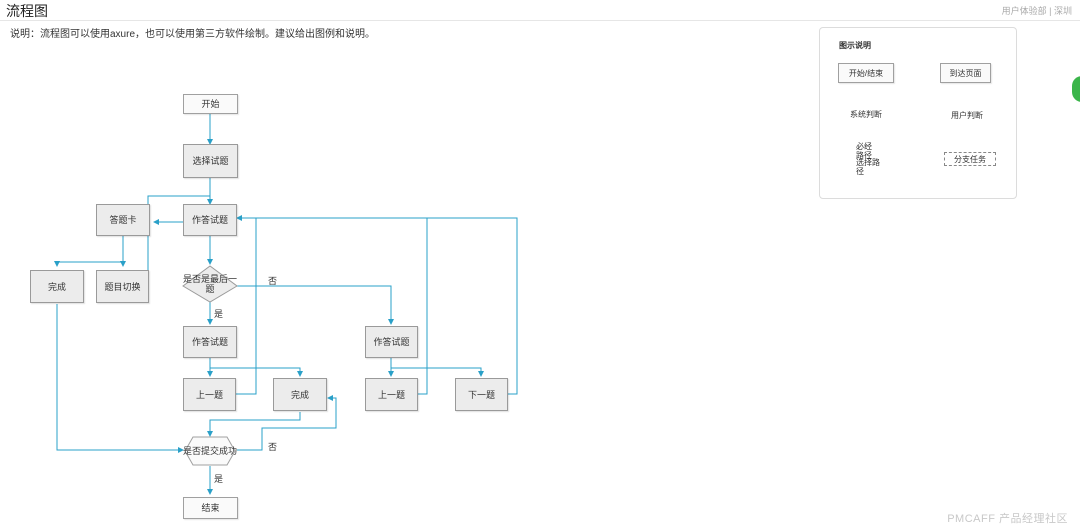 This screenshot has width=1080, height=532. What do you see at coordinates (120, 378) in the screenshot?
I see `edge-complete-submit` at bounding box center [120, 378].